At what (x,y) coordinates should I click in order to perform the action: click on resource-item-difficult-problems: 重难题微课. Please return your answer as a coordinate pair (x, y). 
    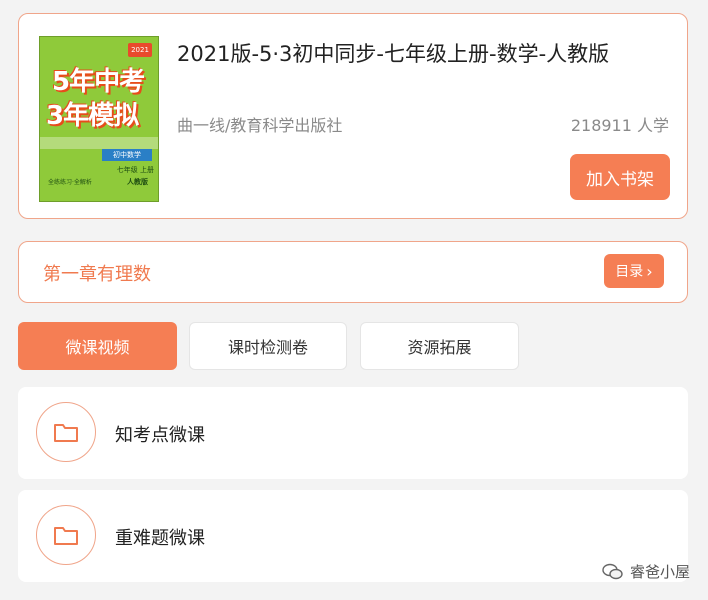
    Looking at the image, I should click on (353, 536).